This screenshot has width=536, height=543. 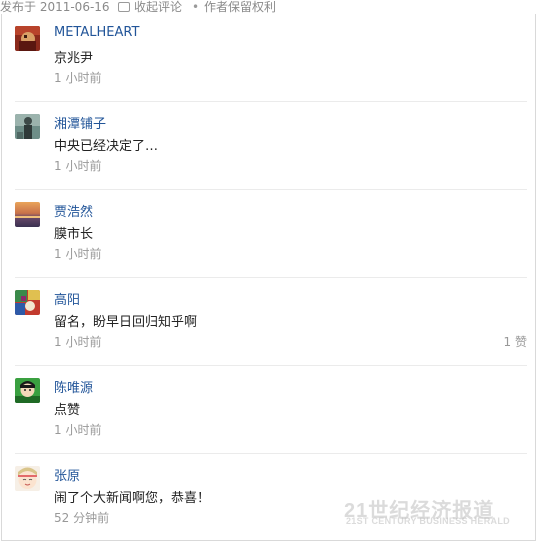 What do you see at coordinates (67, 410) in the screenshot?
I see `comment-text: 点赞` at bounding box center [67, 410].